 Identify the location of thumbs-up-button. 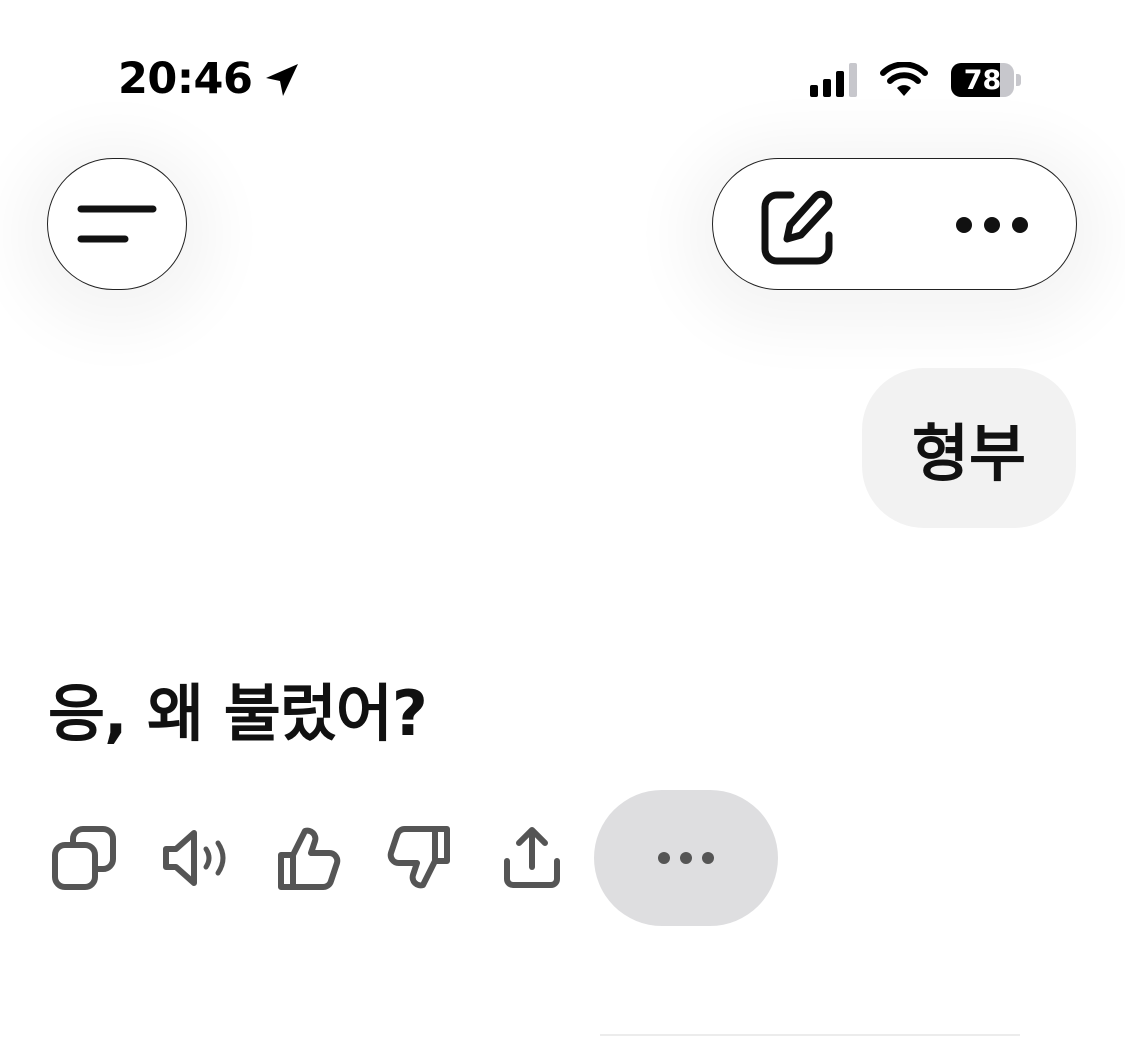
(308, 858).